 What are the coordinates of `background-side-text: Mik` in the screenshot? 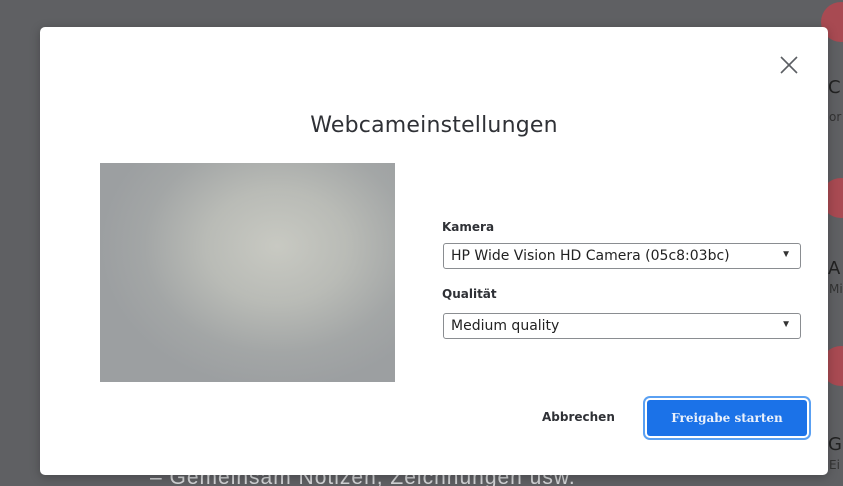 It's located at (836, 289).